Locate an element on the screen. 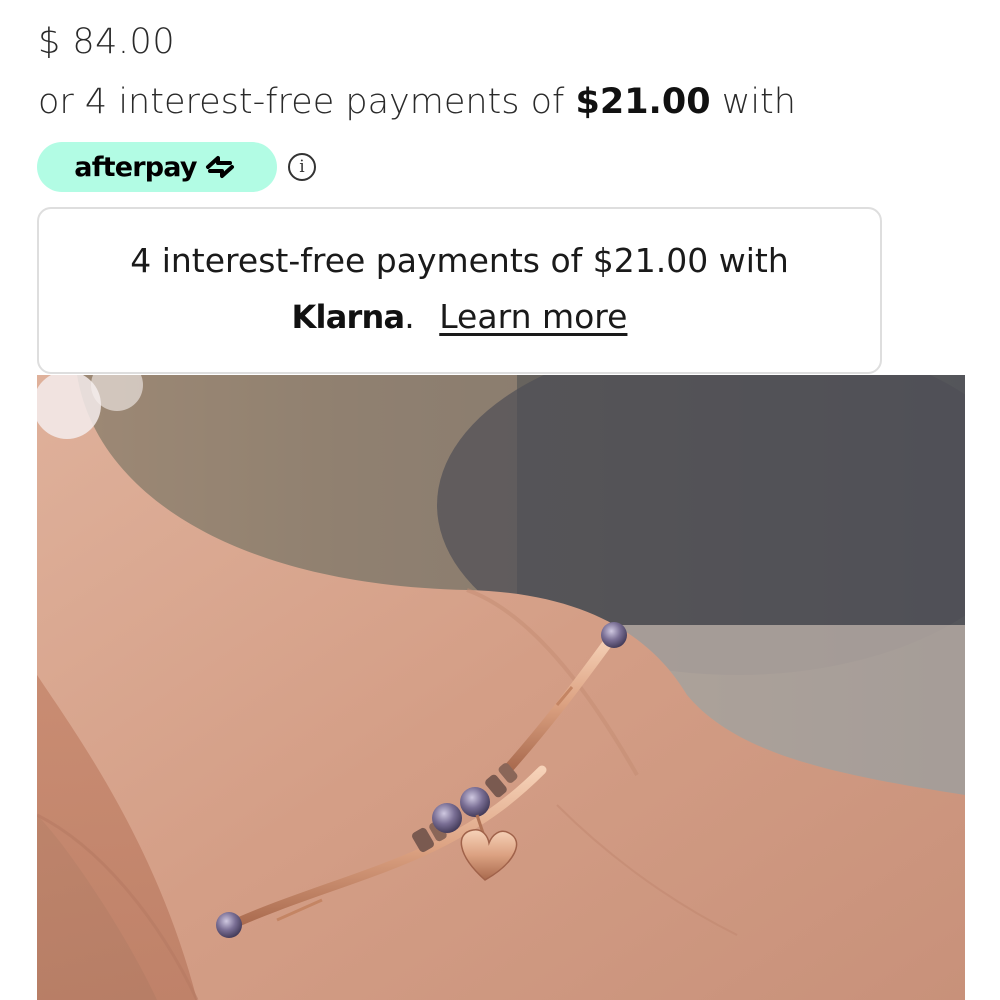  klarna-logo-period: . is located at coordinates (409, 316).